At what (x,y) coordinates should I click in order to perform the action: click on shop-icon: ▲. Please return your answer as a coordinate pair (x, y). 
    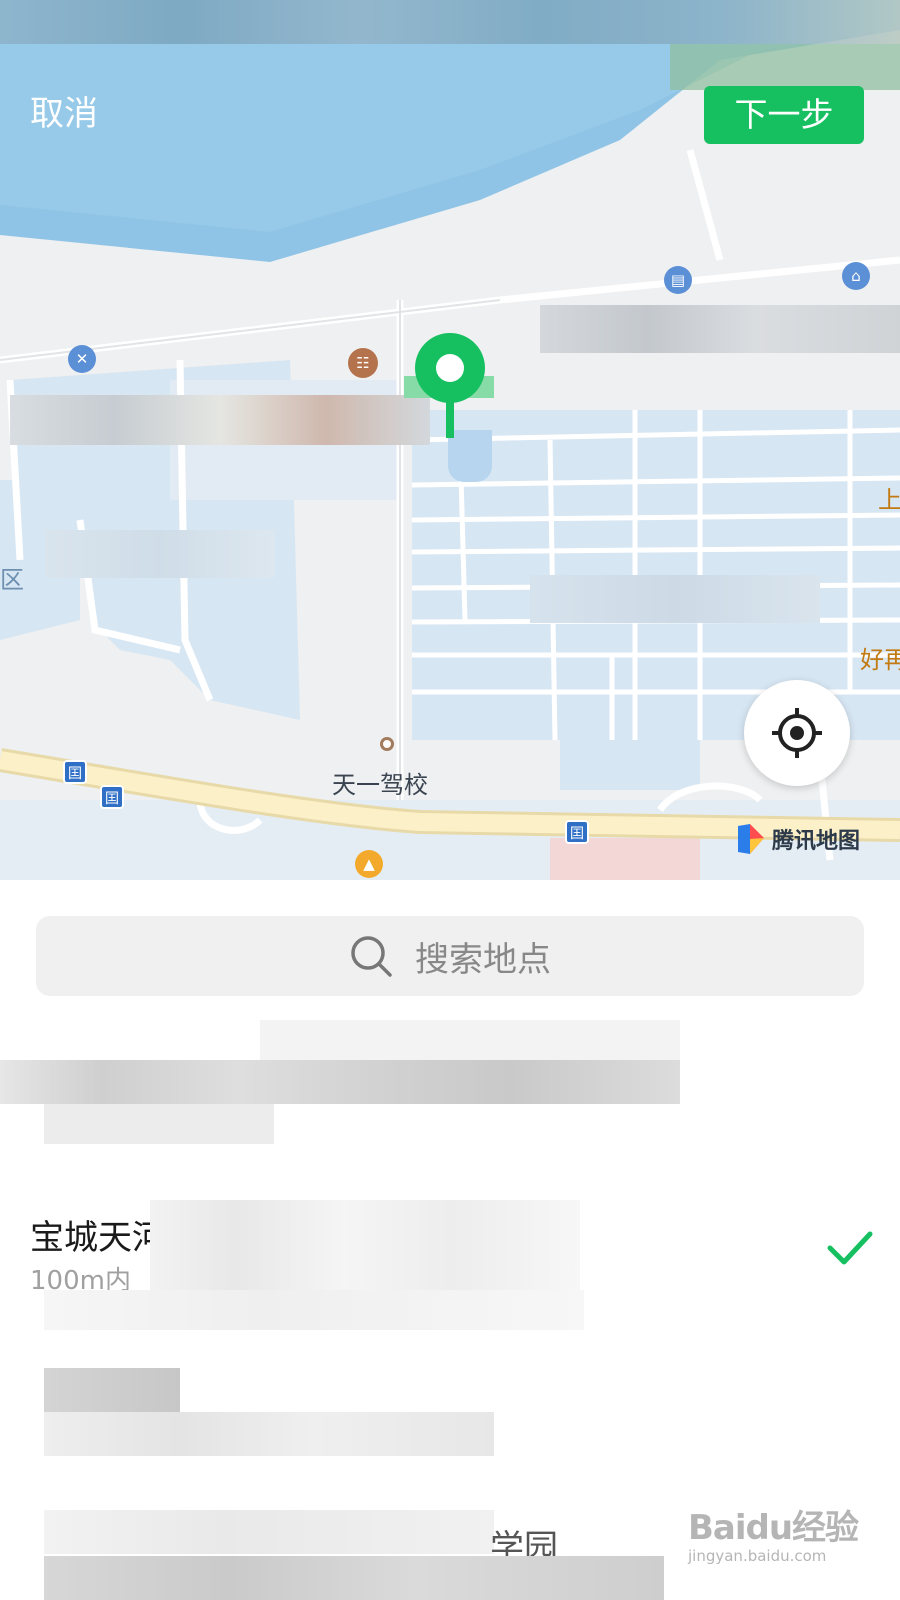
    Looking at the image, I should click on (369, 864).